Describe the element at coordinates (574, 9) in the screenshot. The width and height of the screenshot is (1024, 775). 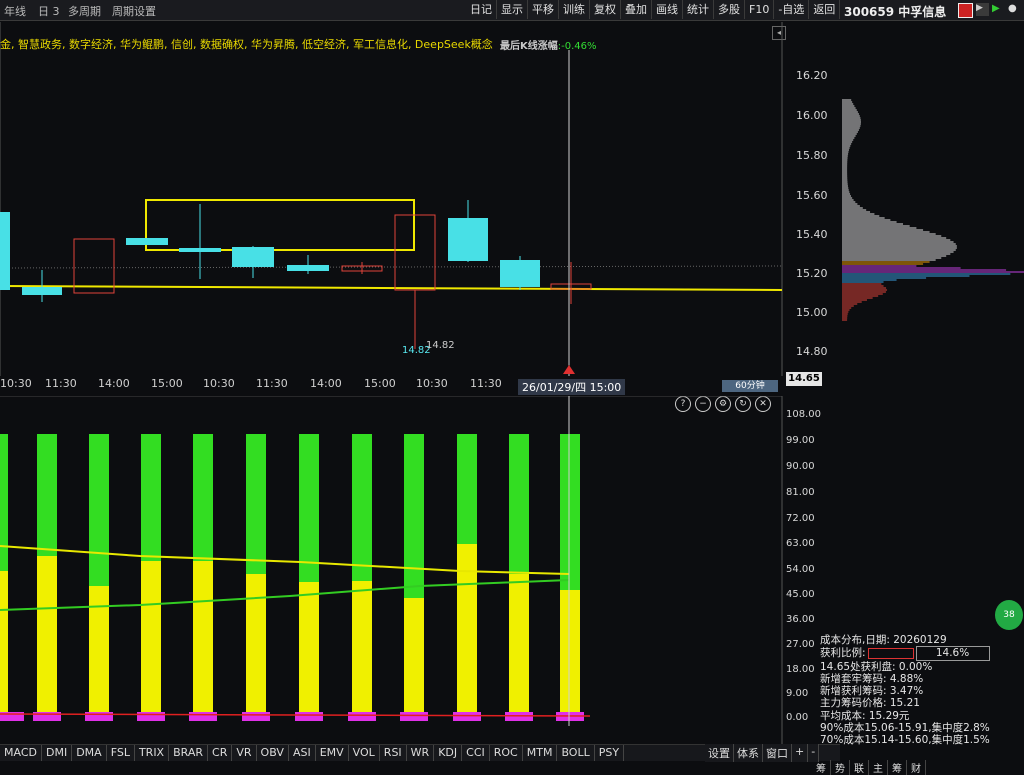
I see `toolbar-tab: 训练` at that location.